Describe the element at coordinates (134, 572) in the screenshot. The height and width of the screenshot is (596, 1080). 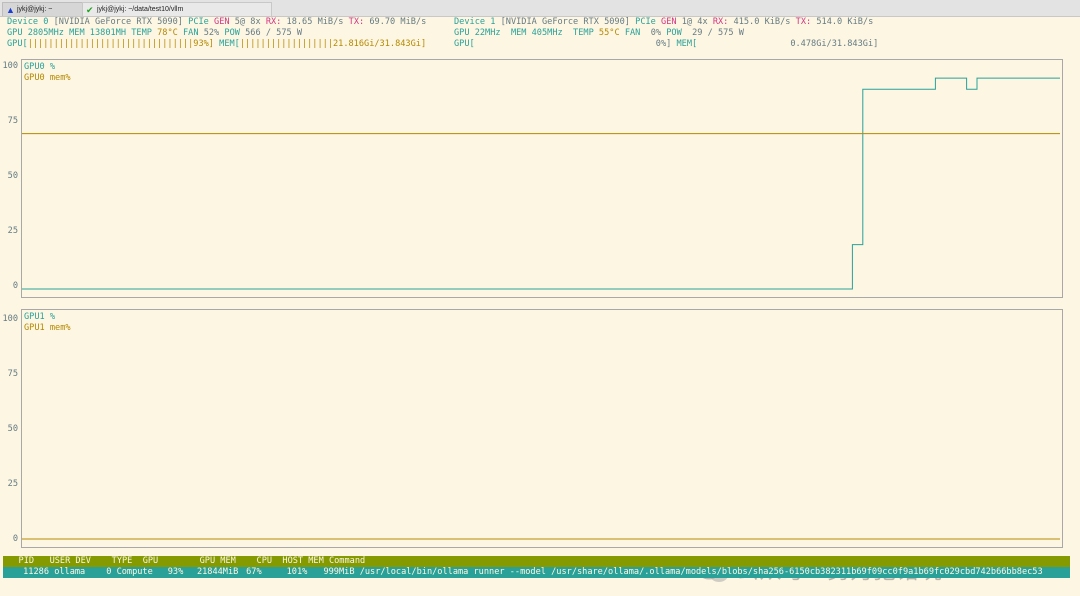
I see `type-cell: Compute` at that location.